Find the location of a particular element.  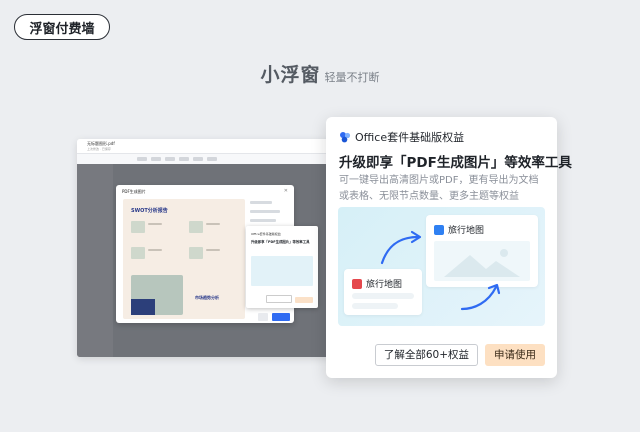

card-header: Office套件基础版权益 is located at coordinates (401, 137).